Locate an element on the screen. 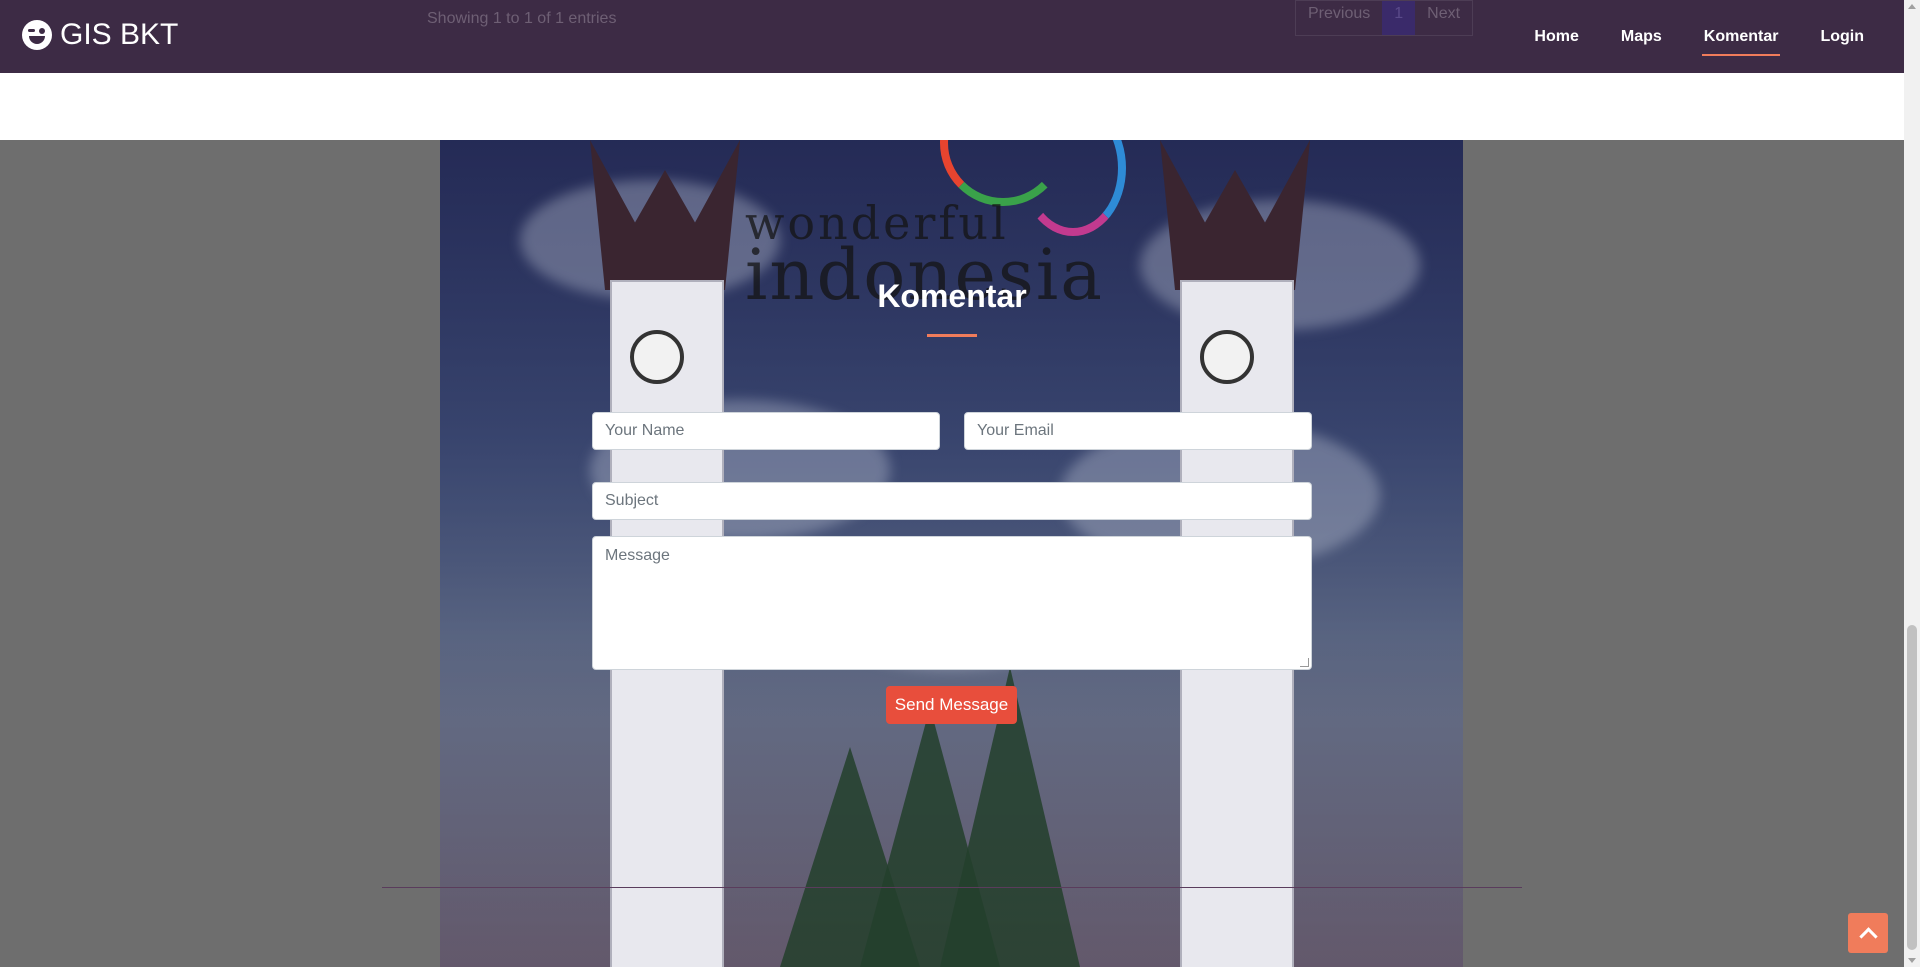 This screenshot has height=967, width=1920. message-textarea: Message is located at coordinates (952, 603).